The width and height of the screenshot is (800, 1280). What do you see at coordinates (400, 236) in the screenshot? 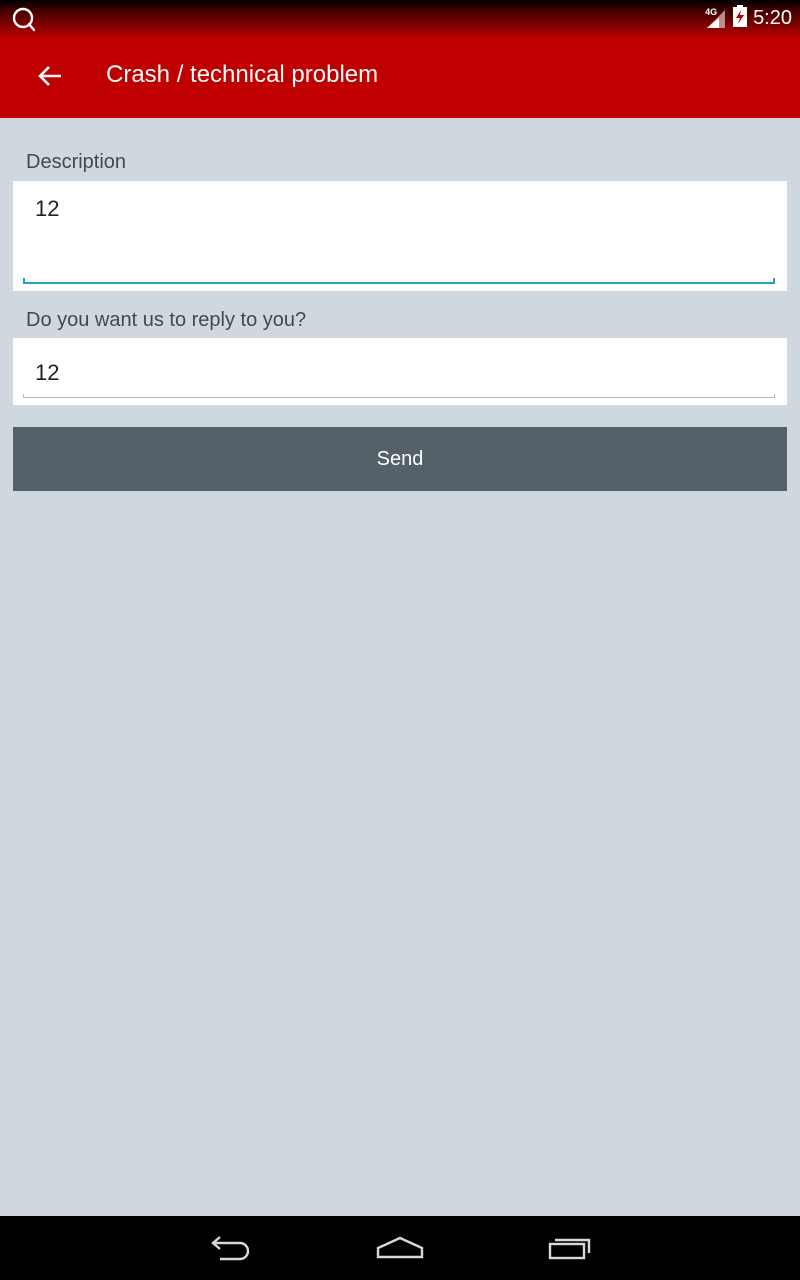
I see `description-field: 12` at bounding box center [400, 236].